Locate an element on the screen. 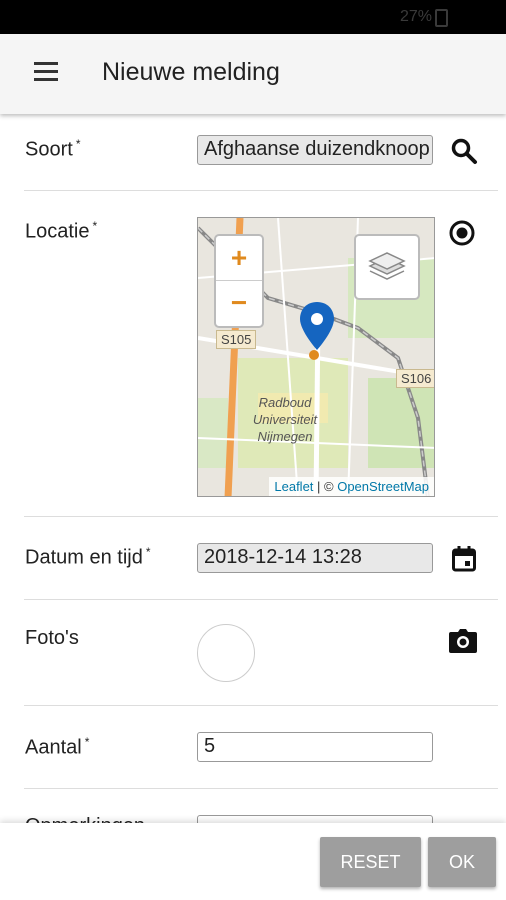 The height and width of the screenshot is (900, 506). place-label-line: Universiteit is located at coordinates (285, 419).